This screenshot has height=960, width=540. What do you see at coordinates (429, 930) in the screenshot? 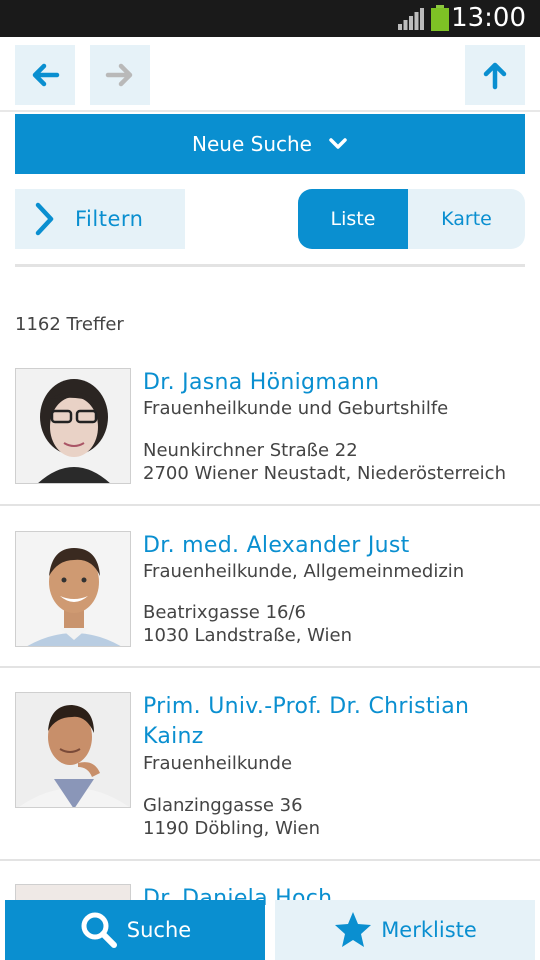
I see `tab-favorites-label: Merkliste` at bounding box center [429, 930].